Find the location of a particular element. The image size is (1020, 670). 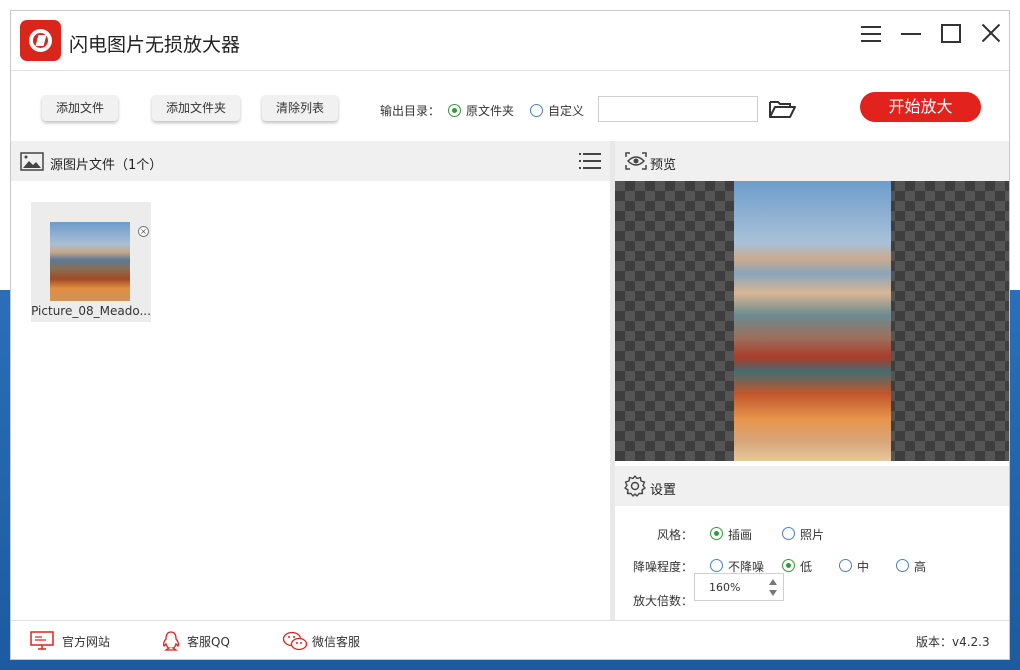

scale-label: 放大倍数： is located at coordinates (663, 601).